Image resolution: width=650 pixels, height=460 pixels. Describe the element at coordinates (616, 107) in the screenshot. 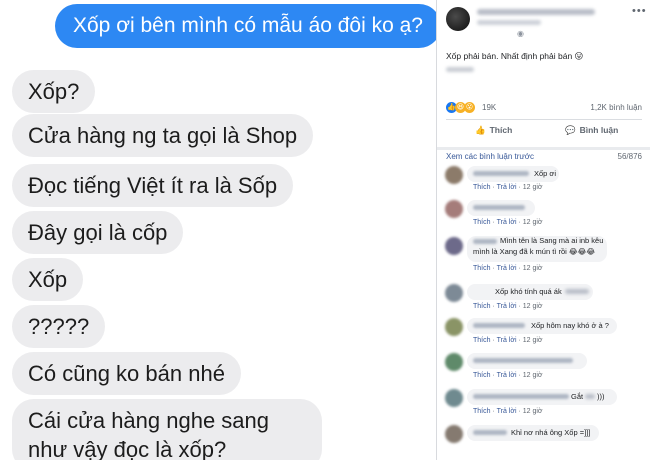

I see `comment-count: 1,2K bình luận` at that location.